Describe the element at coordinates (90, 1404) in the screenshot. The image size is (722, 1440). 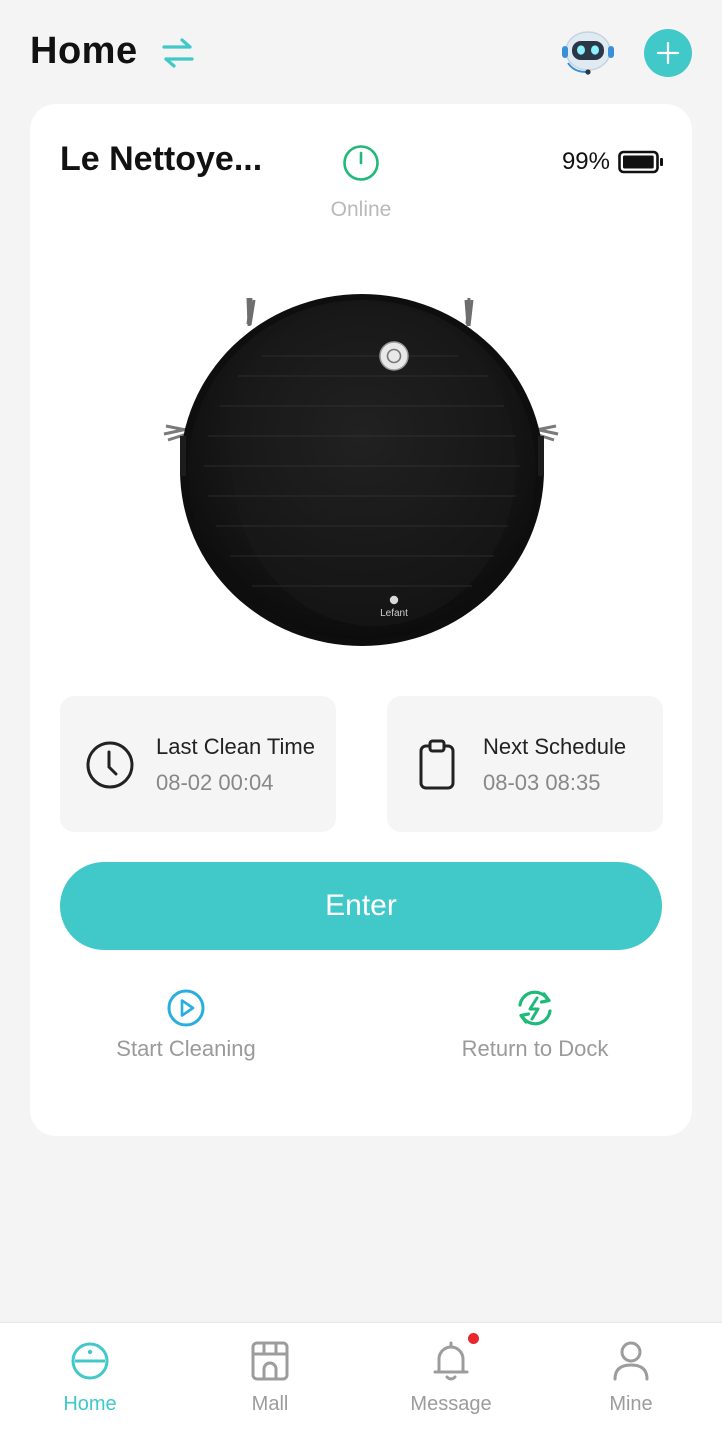
I see `tab-home-label: Home` at that location.